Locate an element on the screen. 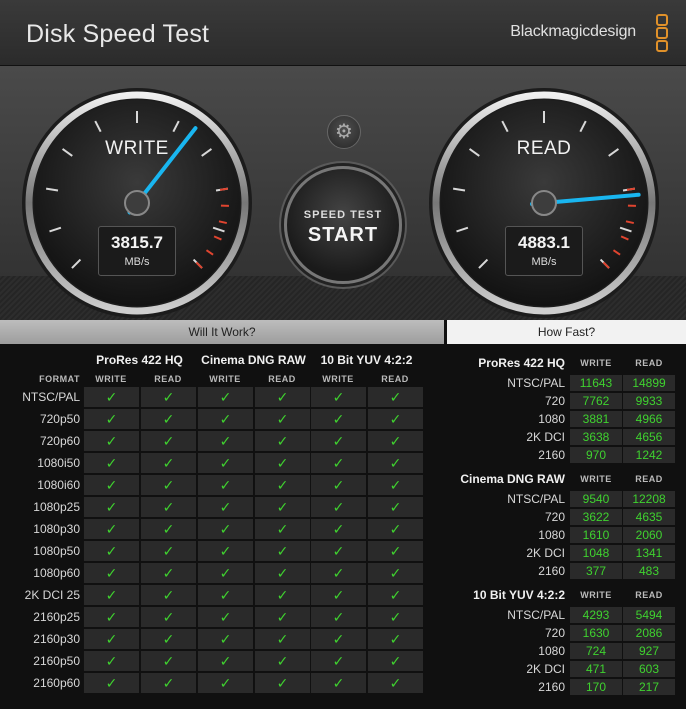 The height and width of the screenshot is (709, 686). table-row: 1080p60 ✓ ✓ ✓ ✓ ✓ ✓ is located at coordinates (222, 573).